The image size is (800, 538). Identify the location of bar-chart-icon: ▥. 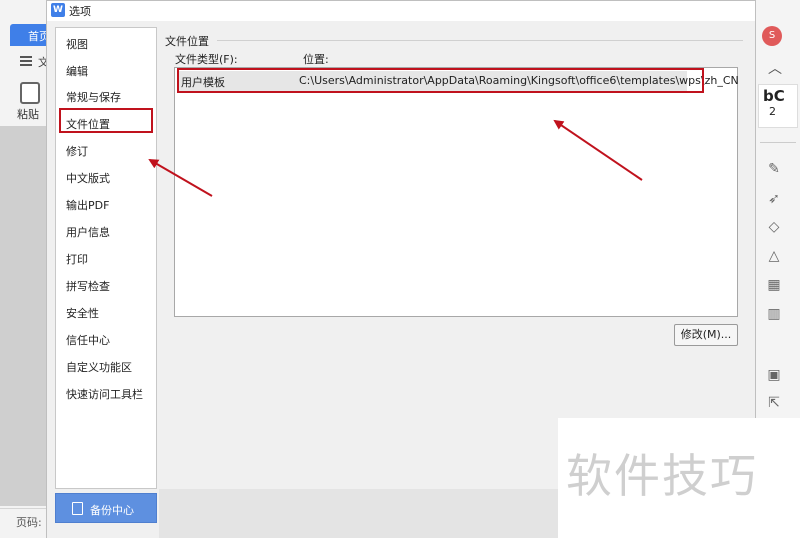
(774, 314).